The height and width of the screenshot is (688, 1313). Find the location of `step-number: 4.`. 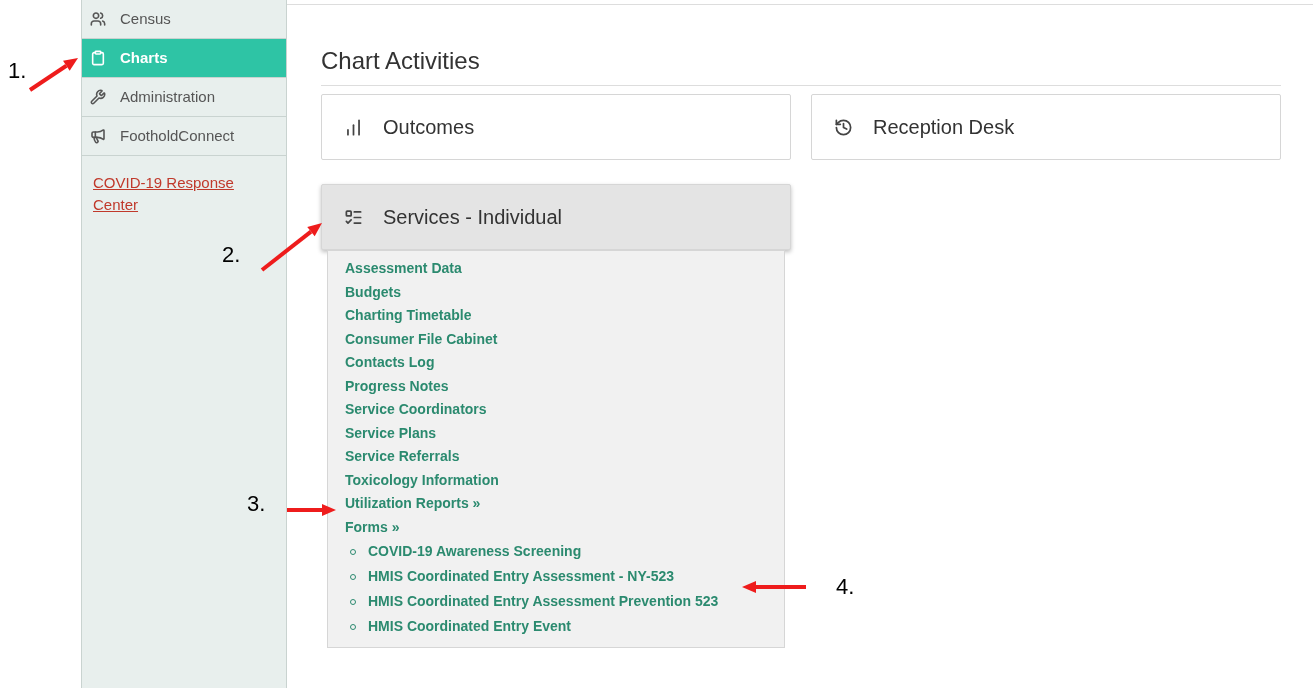

step-number: 4. is located at coordinates (845, 587).